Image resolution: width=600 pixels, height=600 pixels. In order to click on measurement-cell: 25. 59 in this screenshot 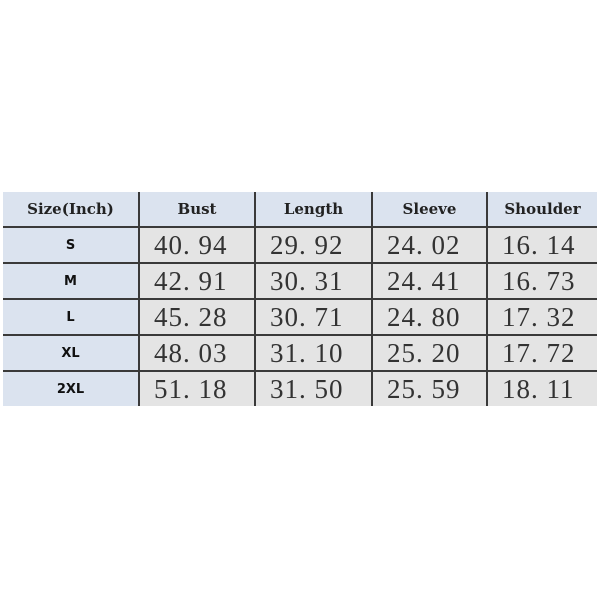, I will do `click(429, 388)`.